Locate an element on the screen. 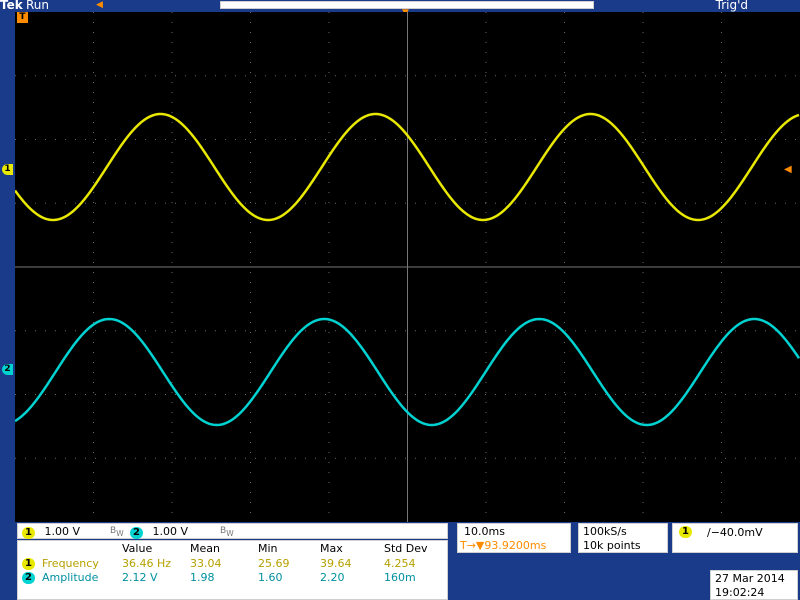 This screenshot has width=800, height=600. trigger-state: Trig'd is located at coordinates (731, 6).